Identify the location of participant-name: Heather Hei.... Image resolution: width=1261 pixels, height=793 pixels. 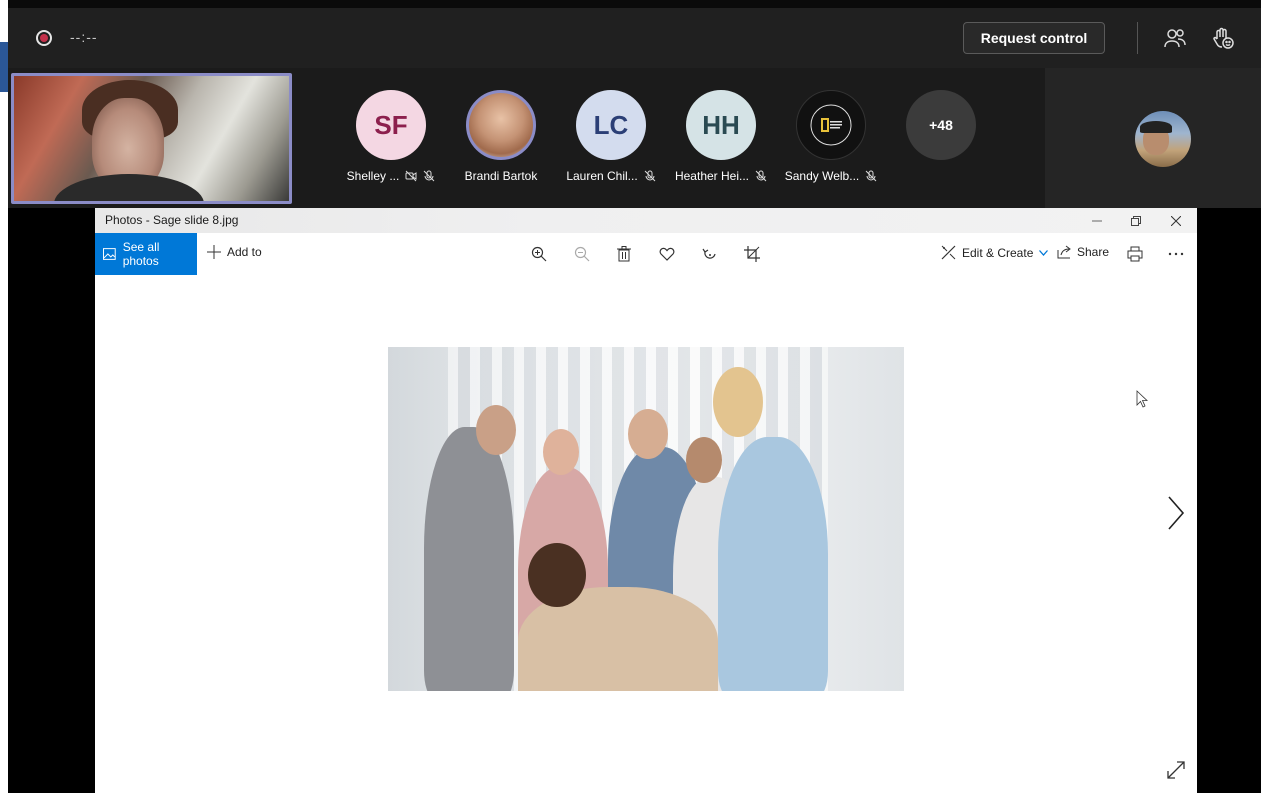
(712, 176).